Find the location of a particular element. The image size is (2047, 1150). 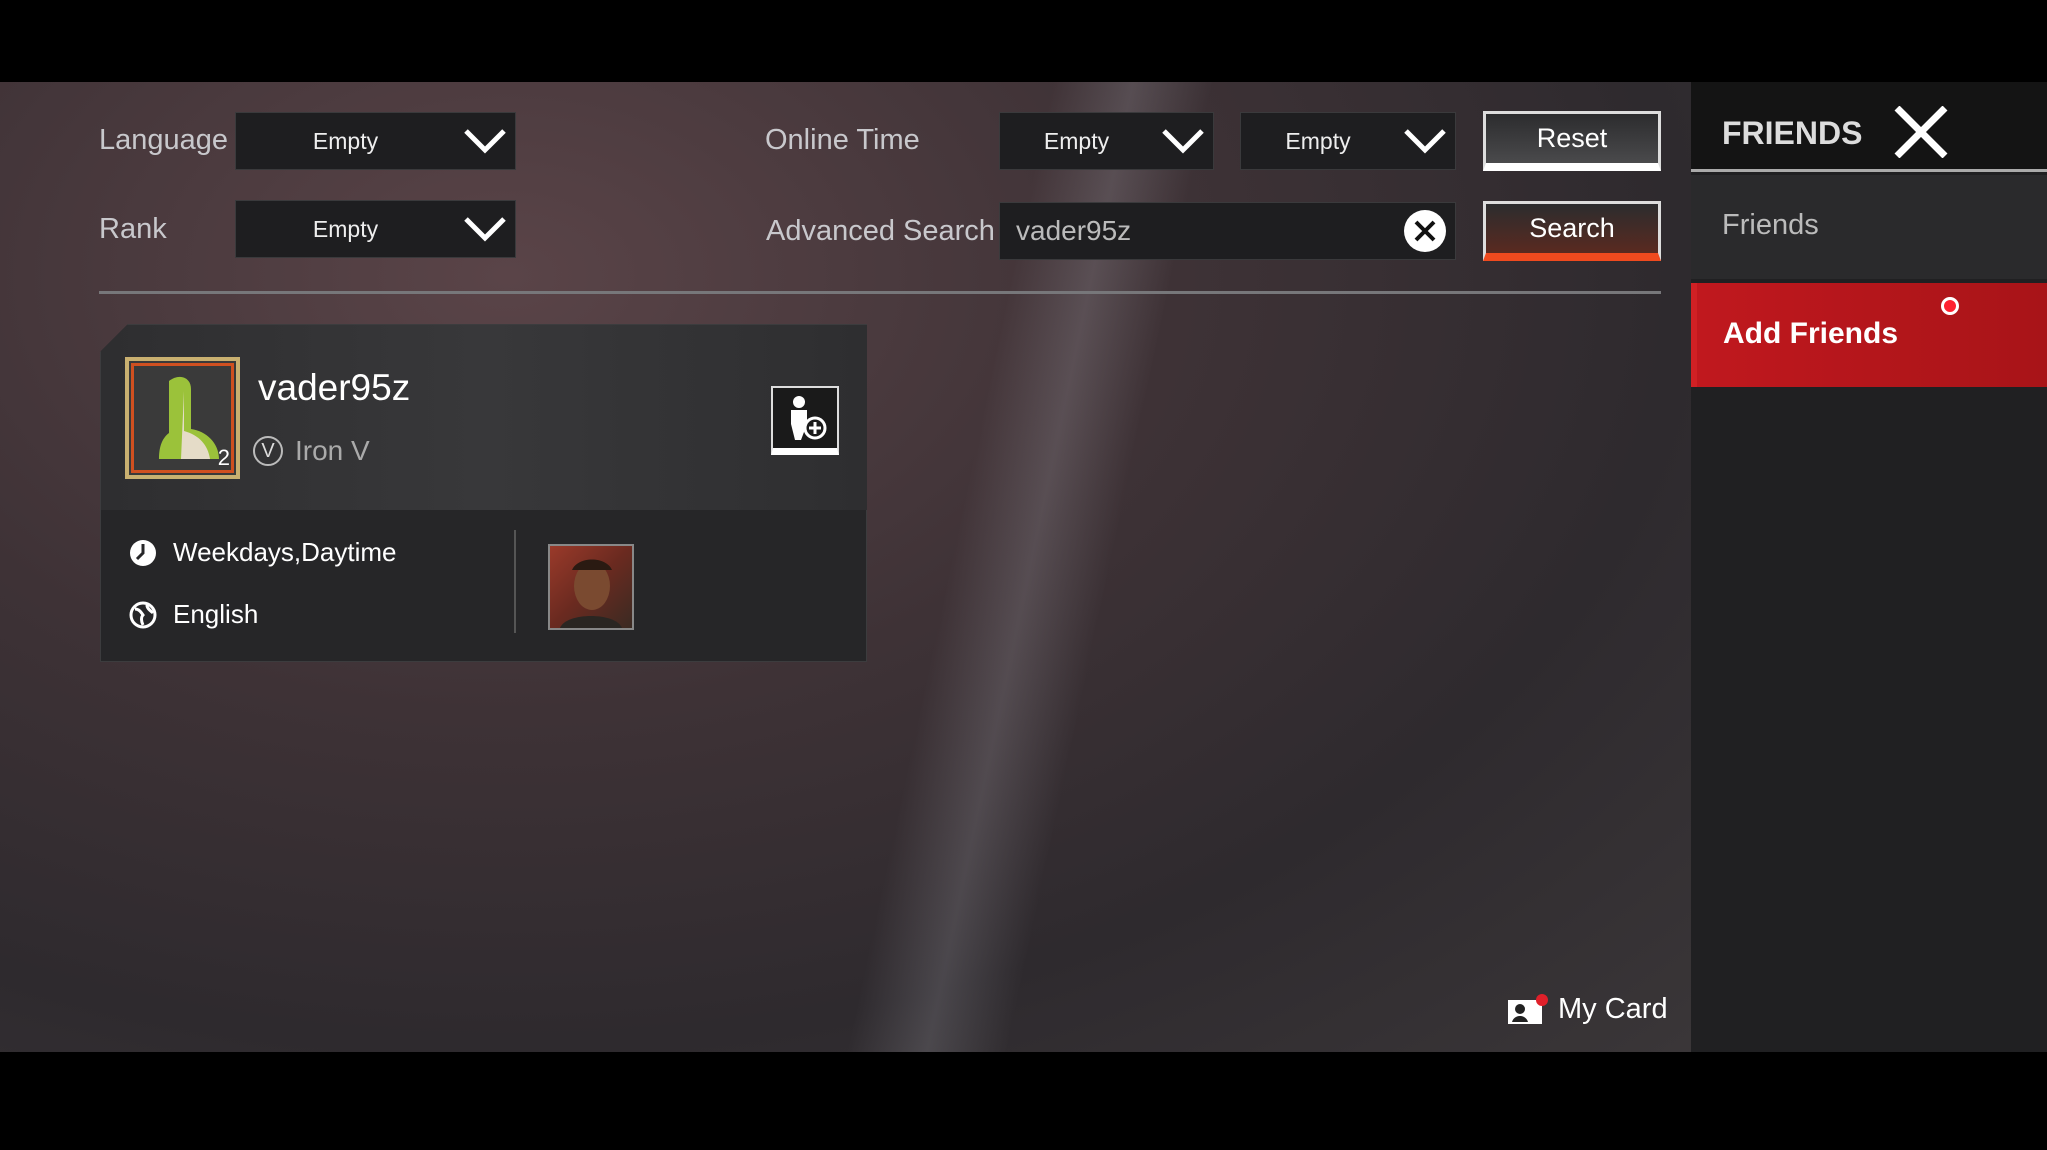

advanced-search-input: vader95z is located at coordinates (1227, 231).